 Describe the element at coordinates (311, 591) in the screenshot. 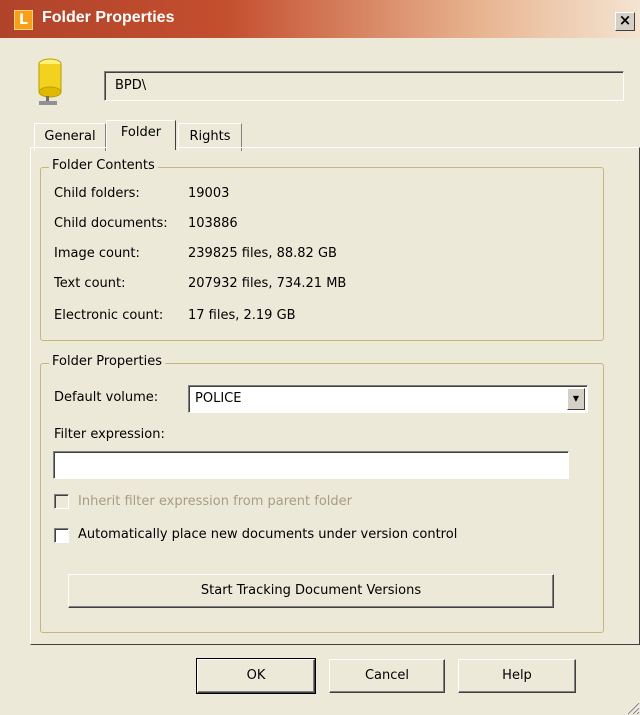

I see `start-tracking-button: Start Tracking Document Versions` at that location.